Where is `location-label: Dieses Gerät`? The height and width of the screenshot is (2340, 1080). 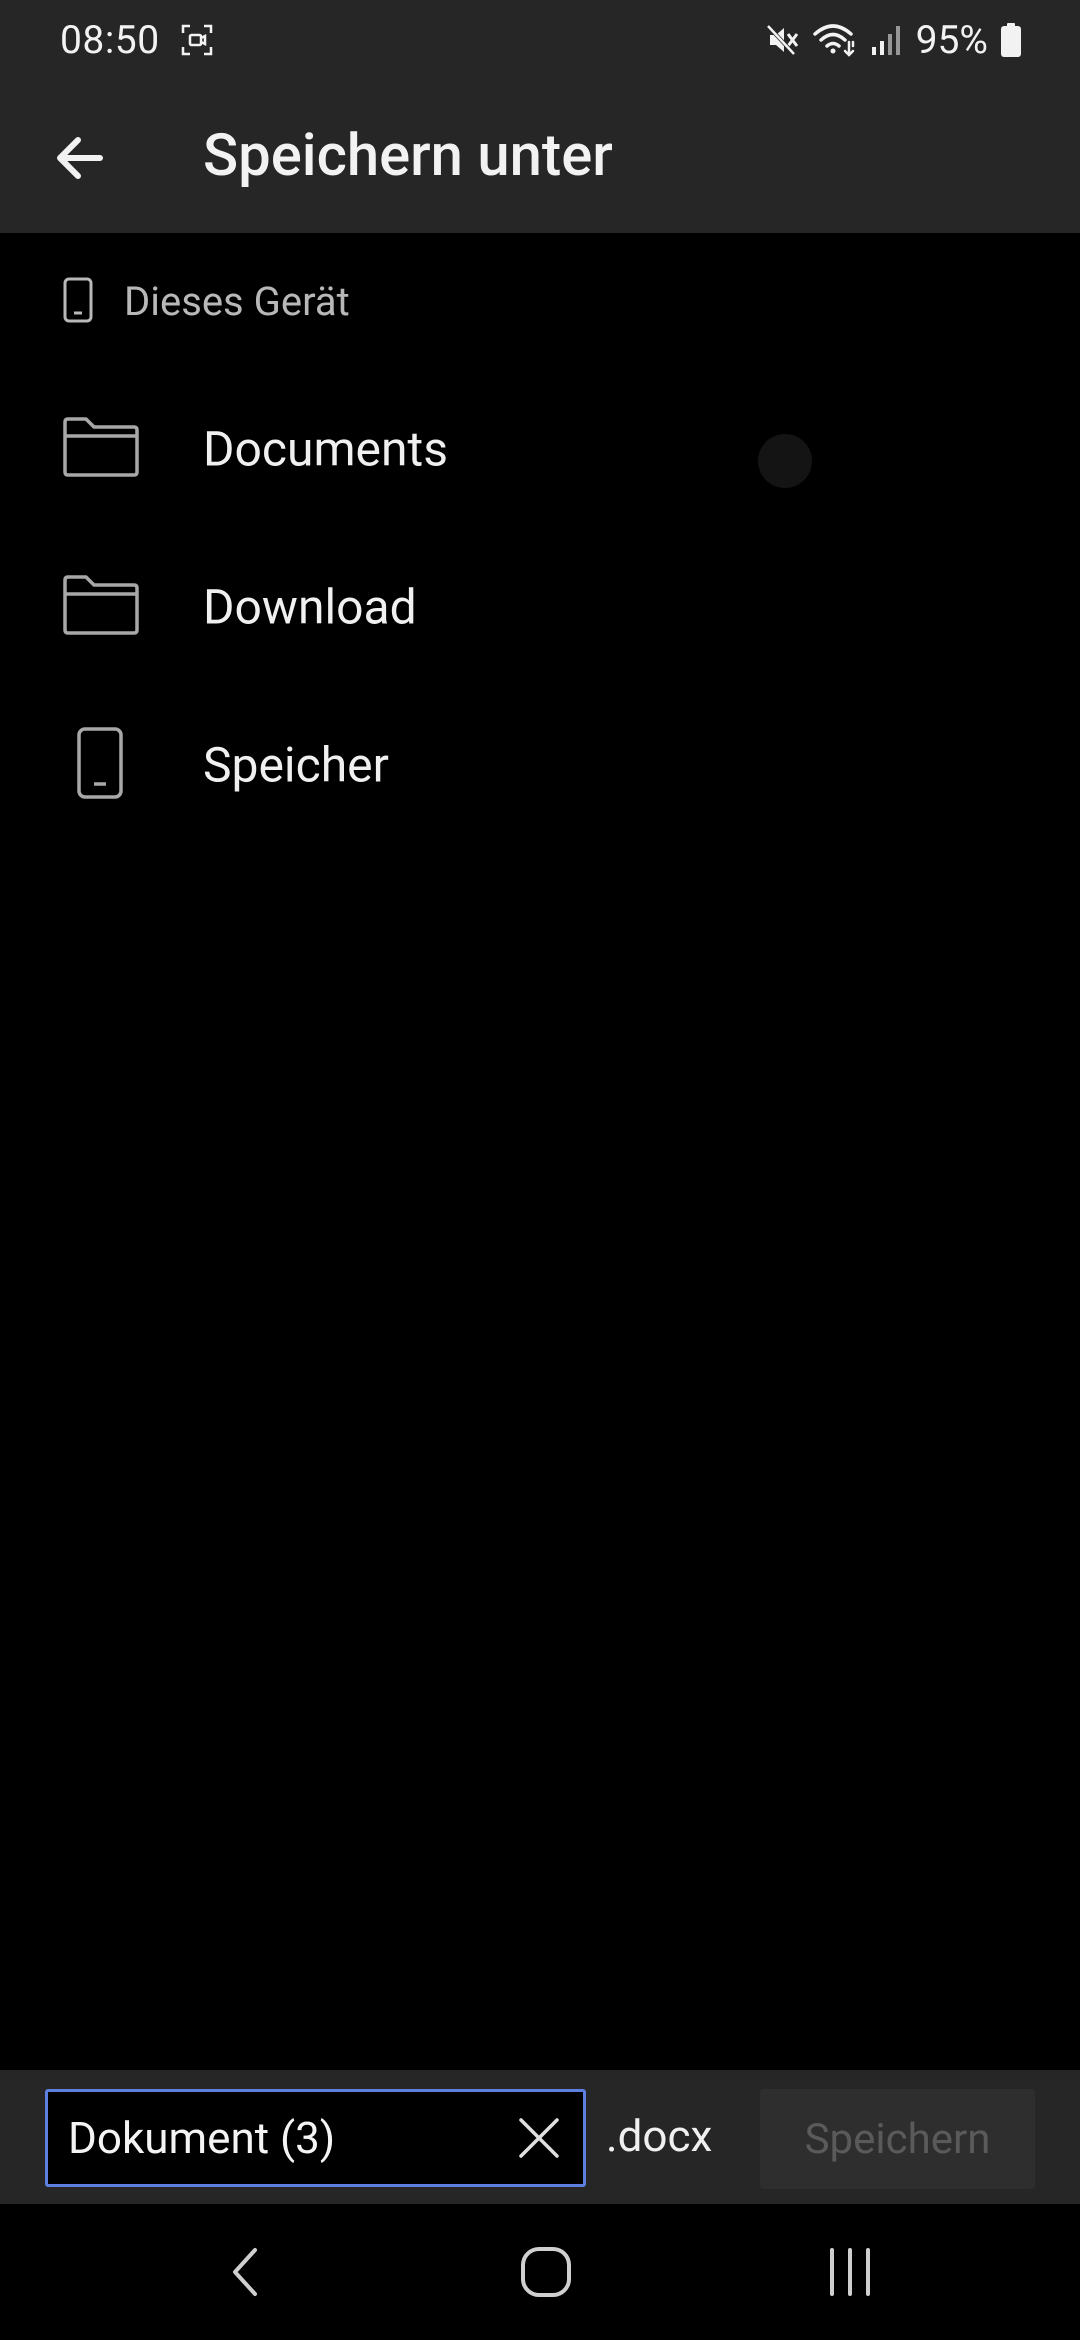
location-label: Dieses Gerät is located at coordinates (237, 301).